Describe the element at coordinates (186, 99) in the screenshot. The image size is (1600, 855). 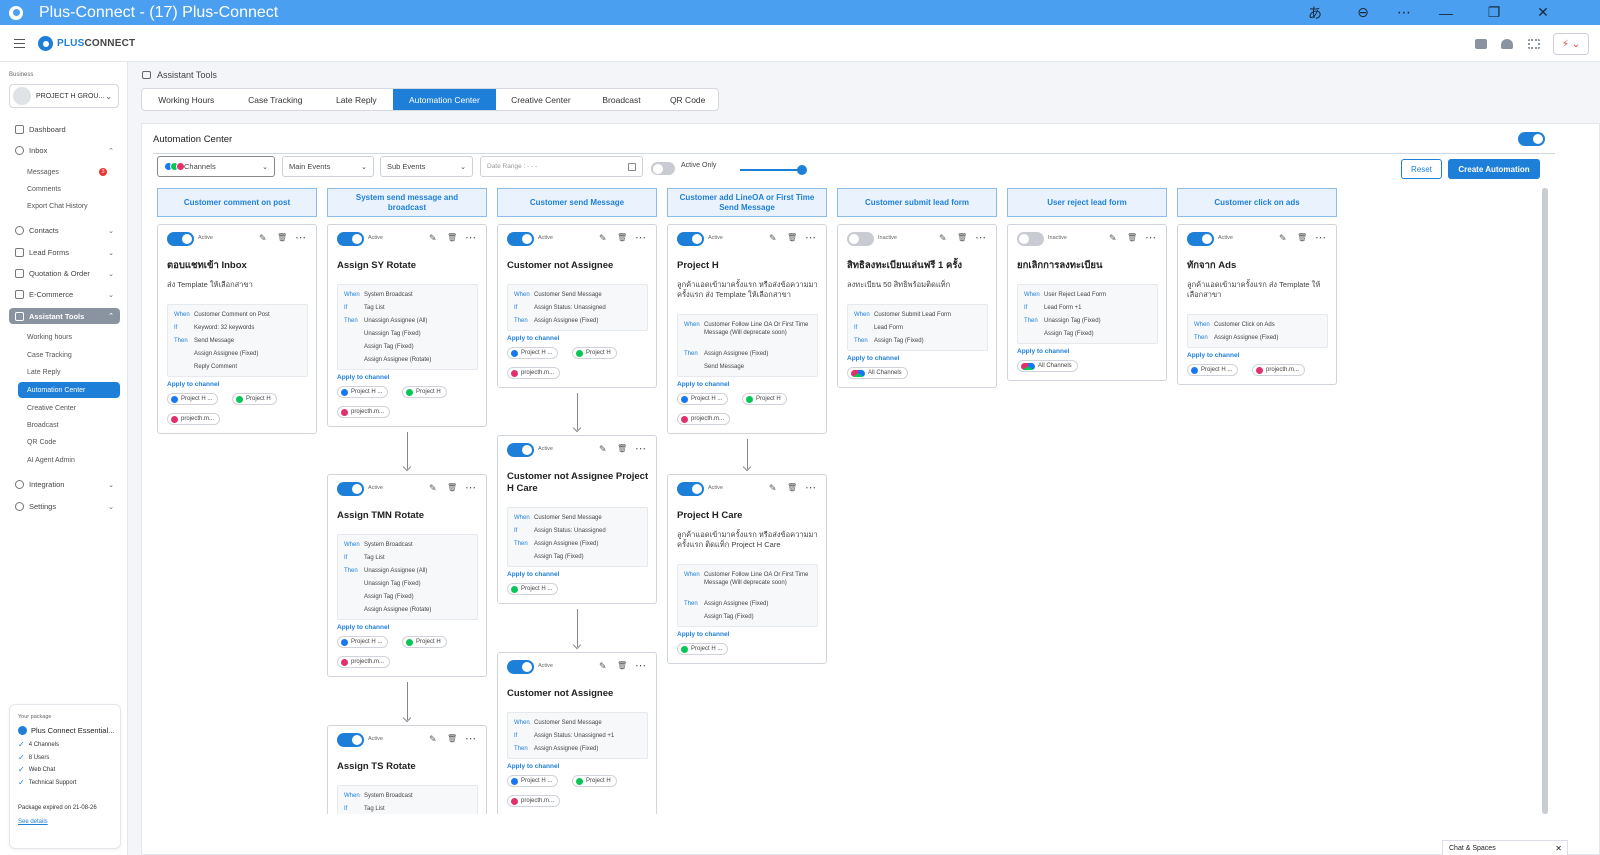
I see `tab-working-hours: Working Hours` at that location.